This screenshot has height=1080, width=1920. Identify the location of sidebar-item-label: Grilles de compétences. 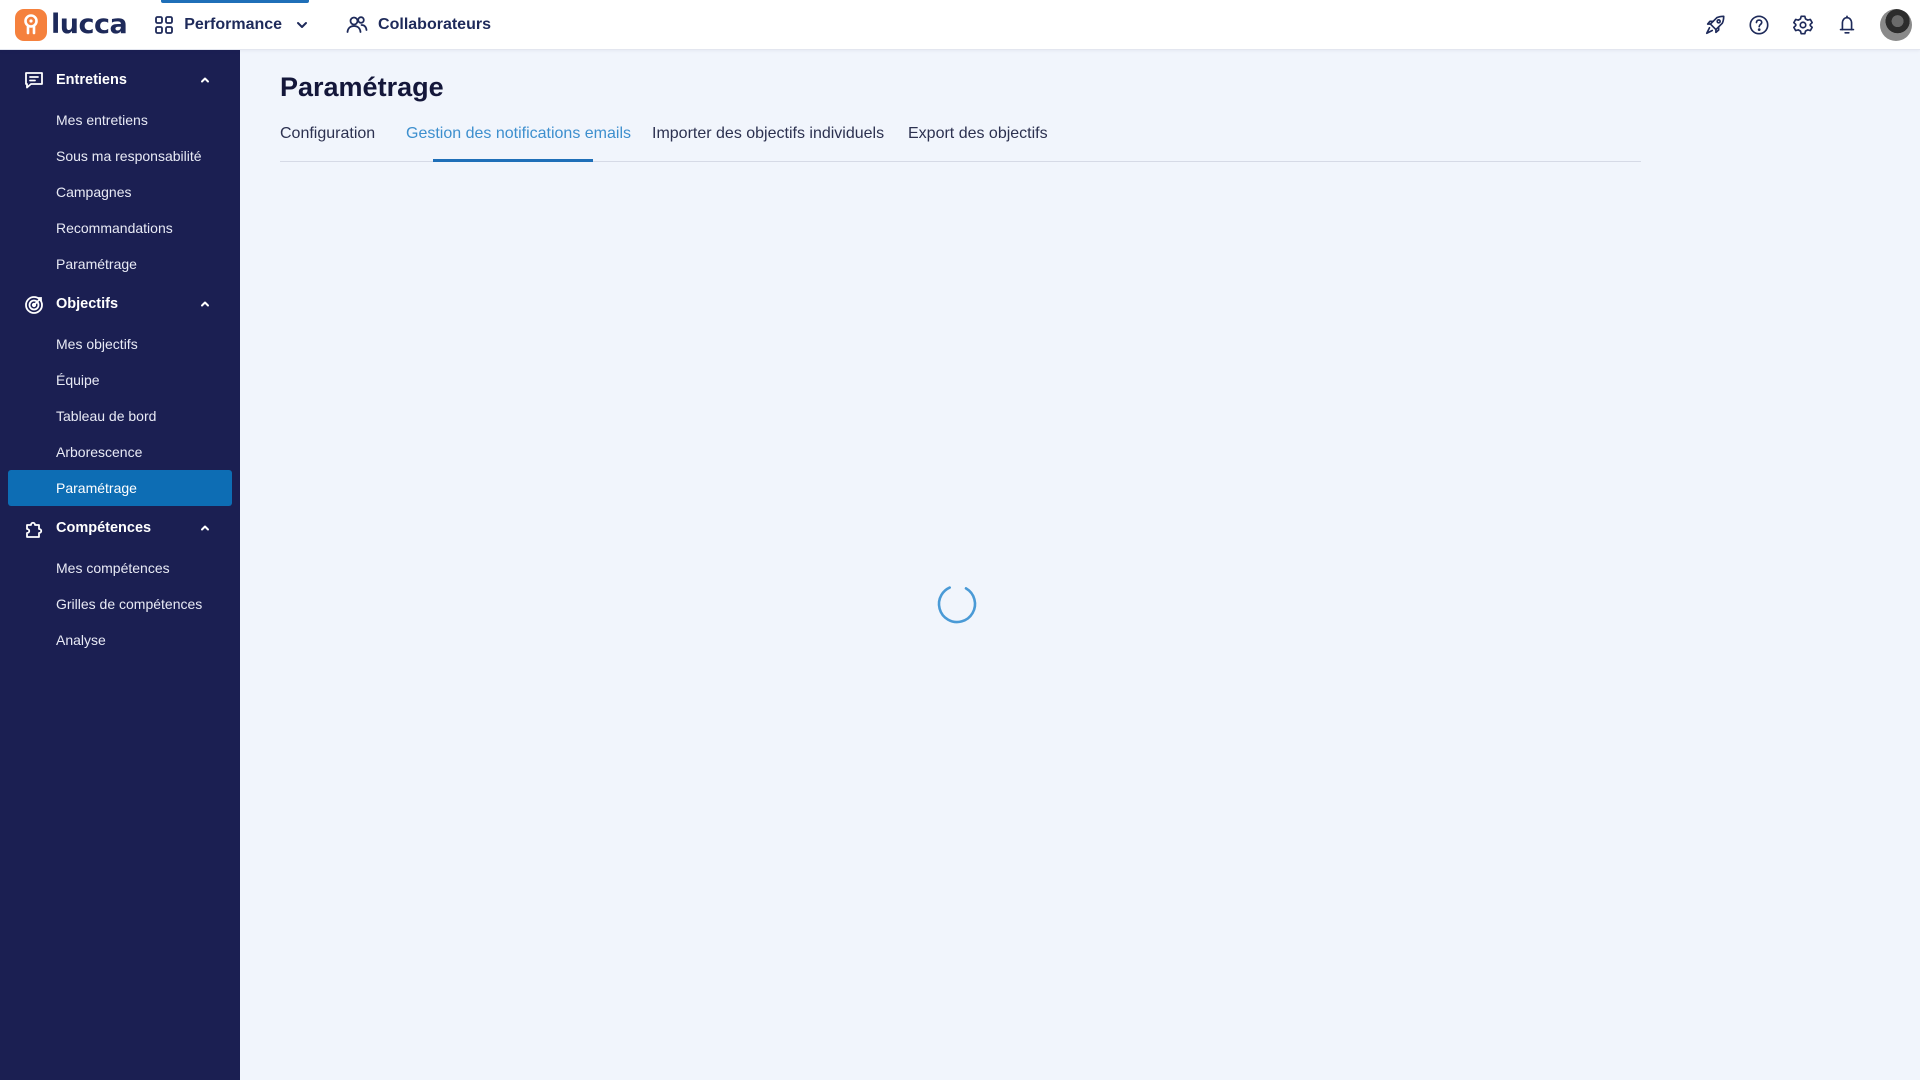
(129, 604).